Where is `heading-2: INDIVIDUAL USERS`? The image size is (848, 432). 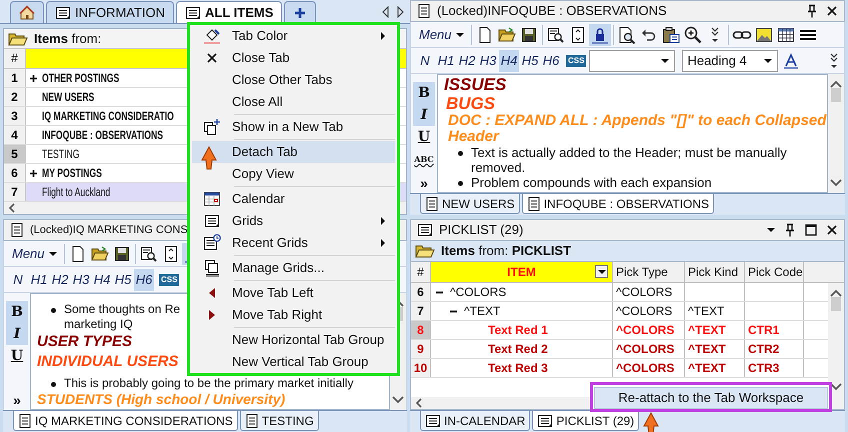
heading-2: INDIVIDUAL USERS is located at coordinates (107, 362).